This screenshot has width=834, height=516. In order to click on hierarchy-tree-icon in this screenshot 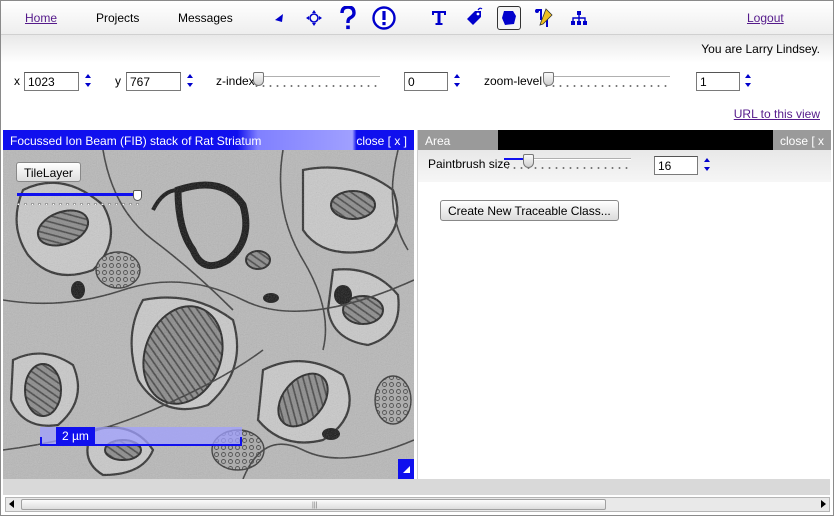, I will do `click(579, 18)`.